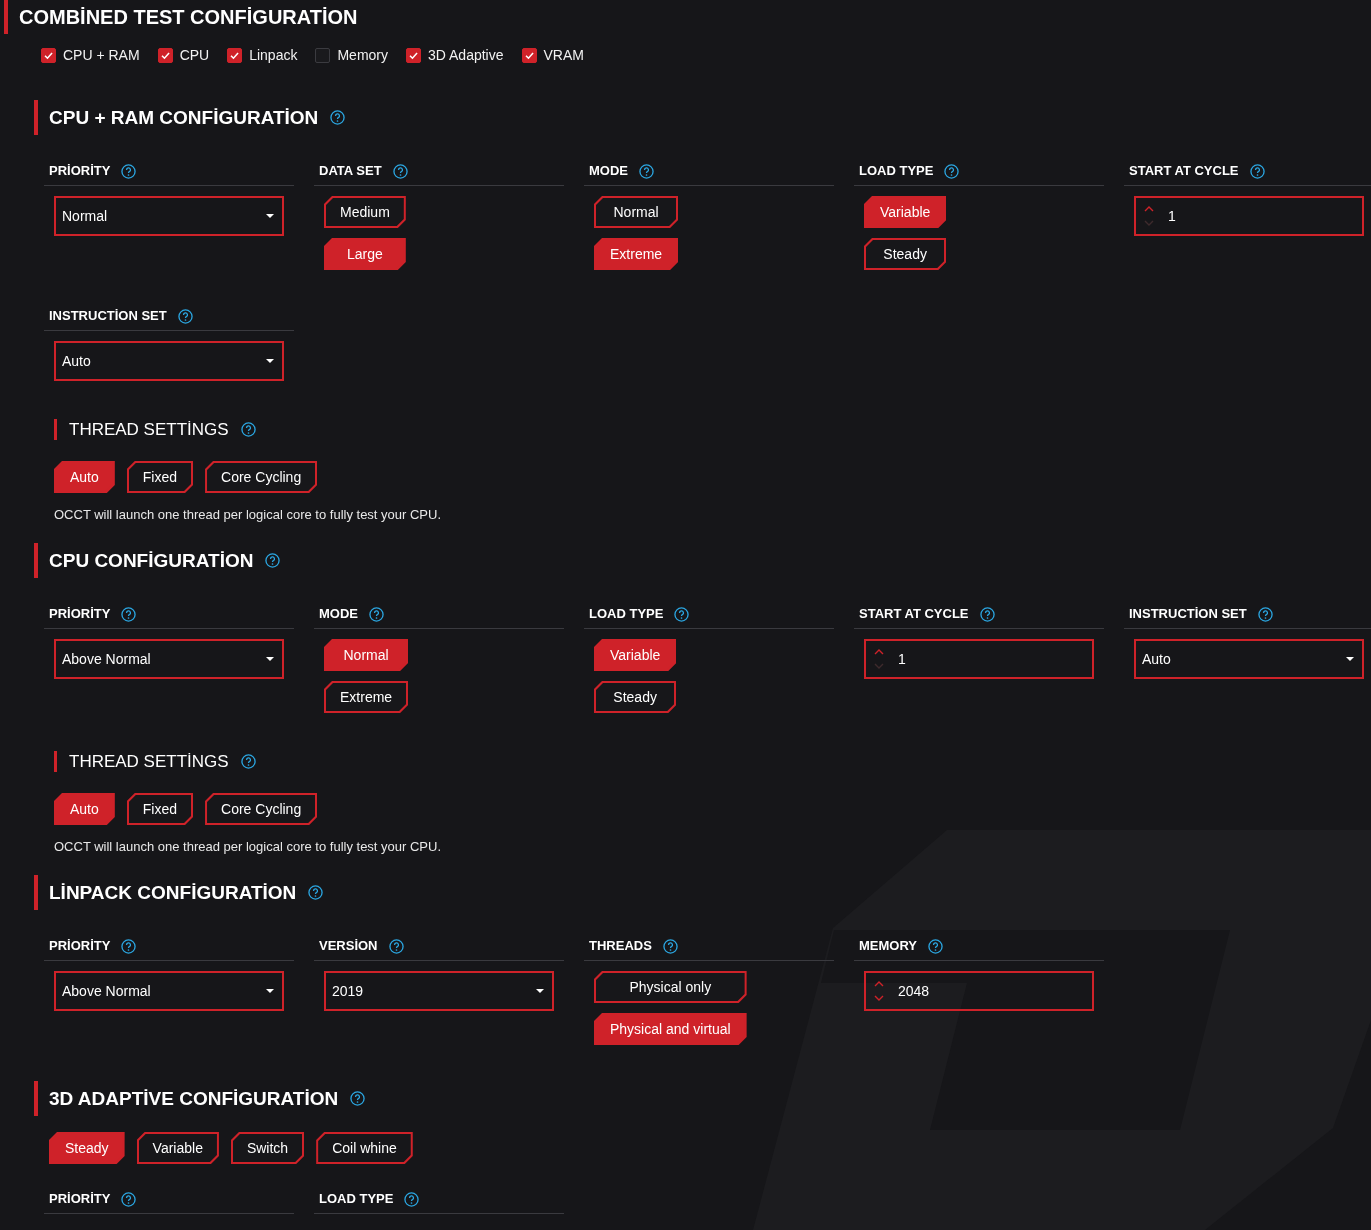  Describe the element at coordinates (87, 1148) in the screenshot. I see `mode-button: Steady` at that location.